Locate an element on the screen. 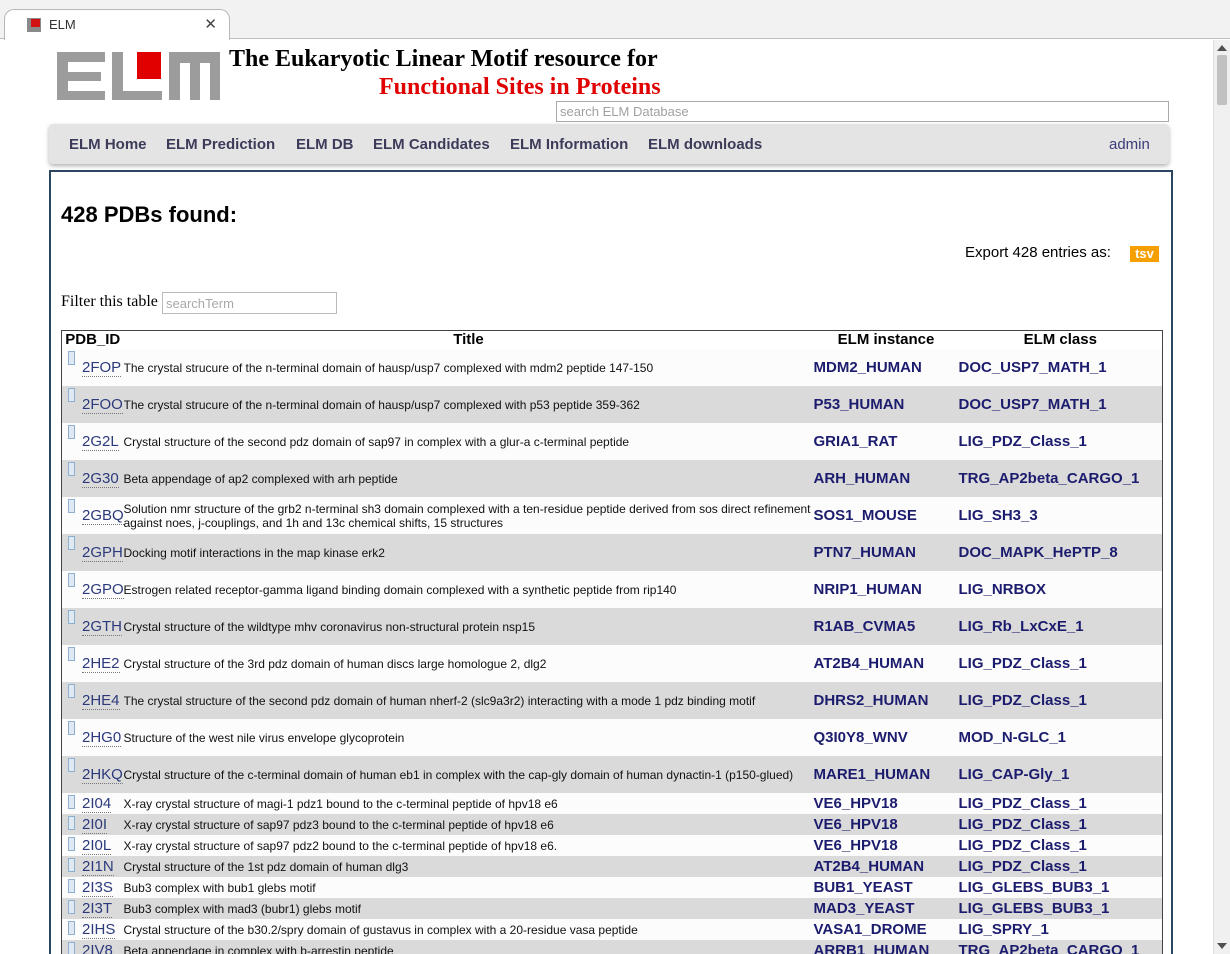 This screenshot has width=1230, height=954. elm-class-cell: LIG_PDZ_Class_1 is located at coordinates (1060, 824).